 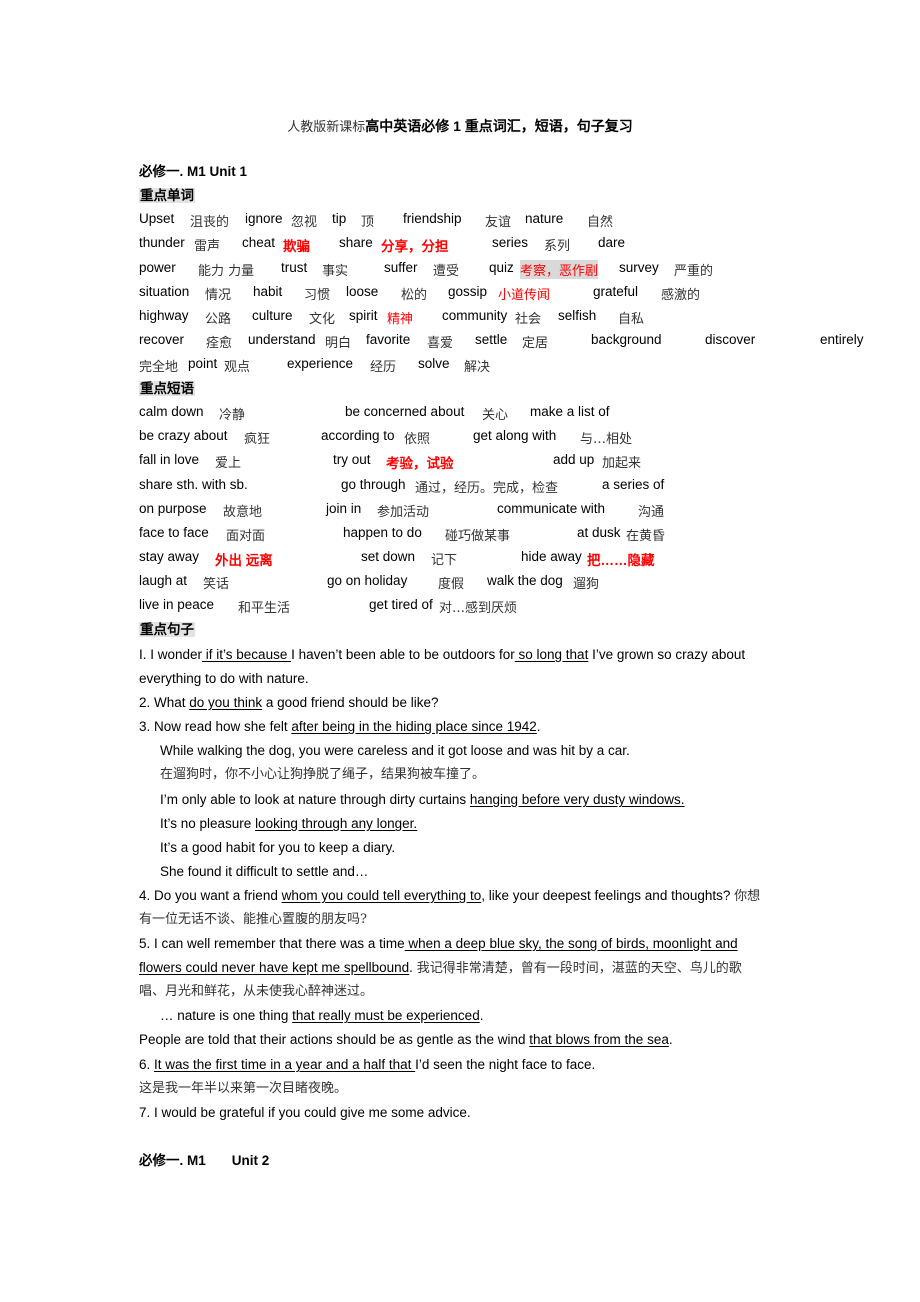 What do you see at coordinates (259, 242) in the screenshot?
I see `vocab-word: cheat` at bounding box center [259, 242].